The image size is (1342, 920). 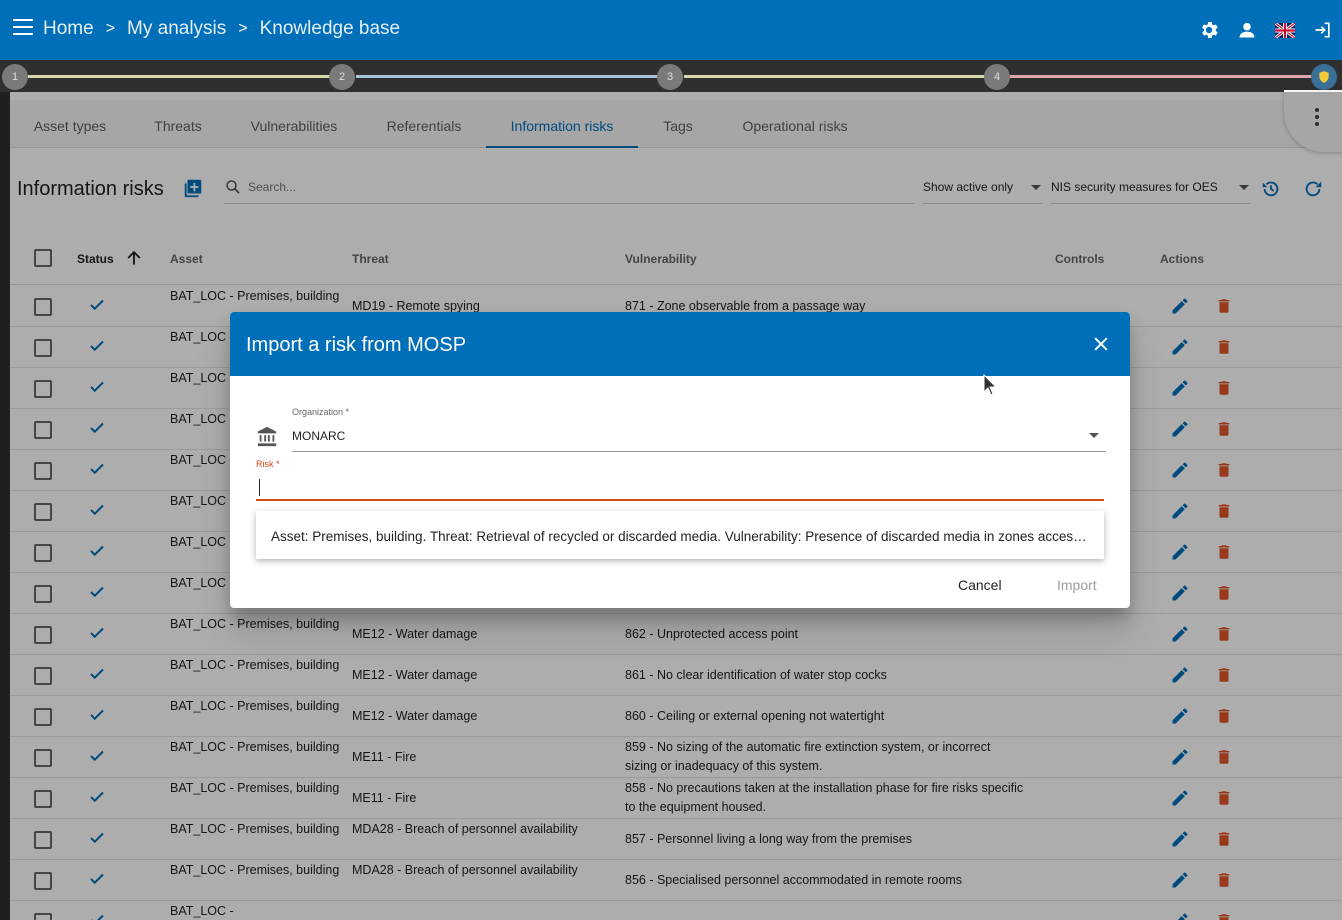 What do you see at coordinates (671, 30) in the screenshot?
I see `top-app-bar: Home > My analysis > Knowledge base` at bounding box center [671, 30].